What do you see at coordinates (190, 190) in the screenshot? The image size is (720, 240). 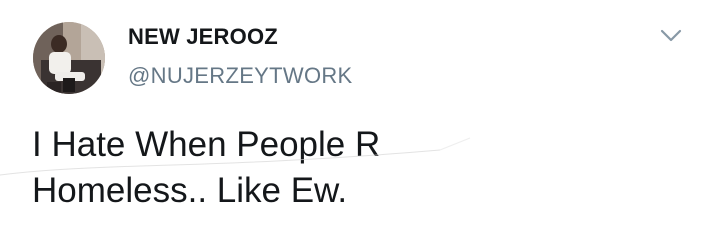 I see `tweet-text-line: Homeless.. Like Ew.` at bounding box center [190, 190].